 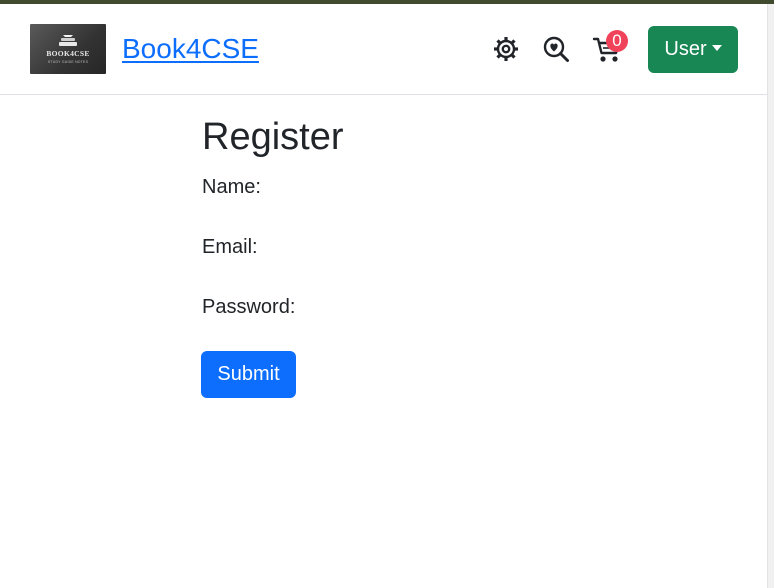 What do you see at coordinates (68, 62) in the screenshot?
I see `logo-subtext: STUDY GUIDE NOTES` at bounding box center [68, 62].